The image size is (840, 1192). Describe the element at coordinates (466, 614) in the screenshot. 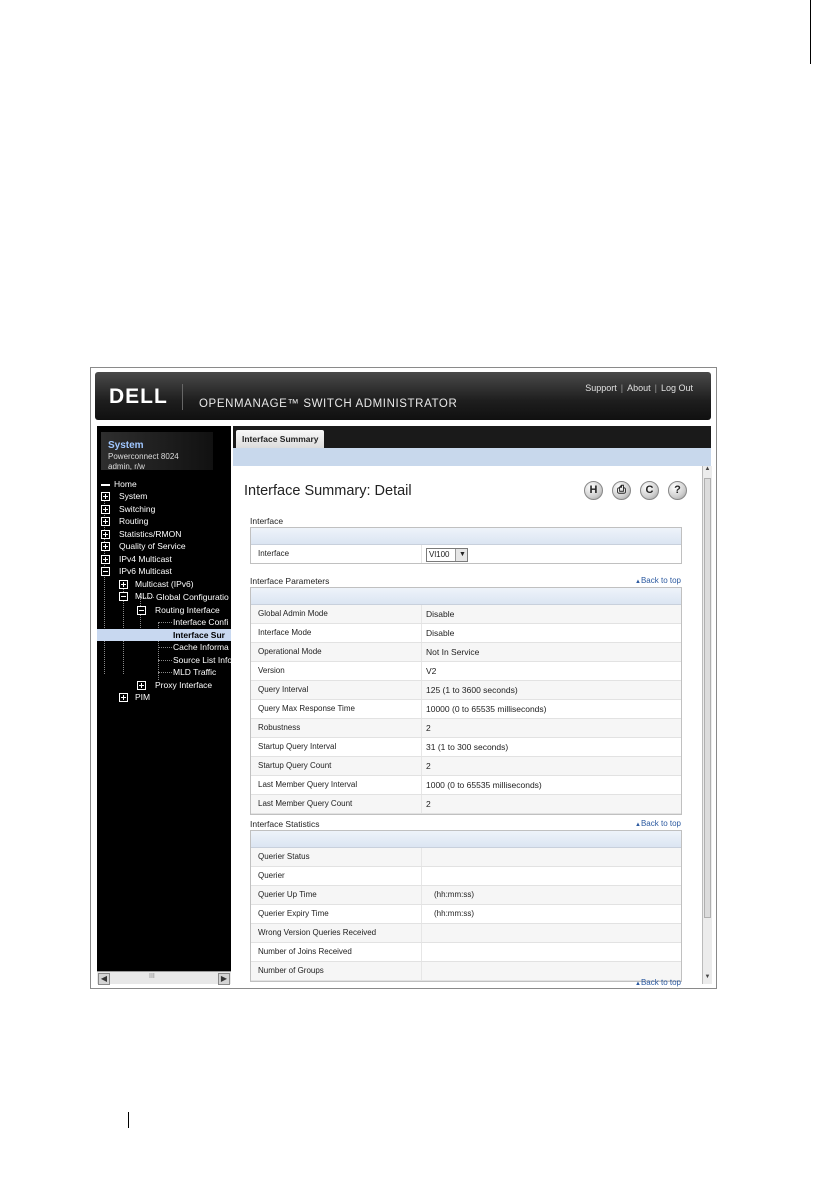

I see `table-row: Global Admin Mode Disable` at that location.